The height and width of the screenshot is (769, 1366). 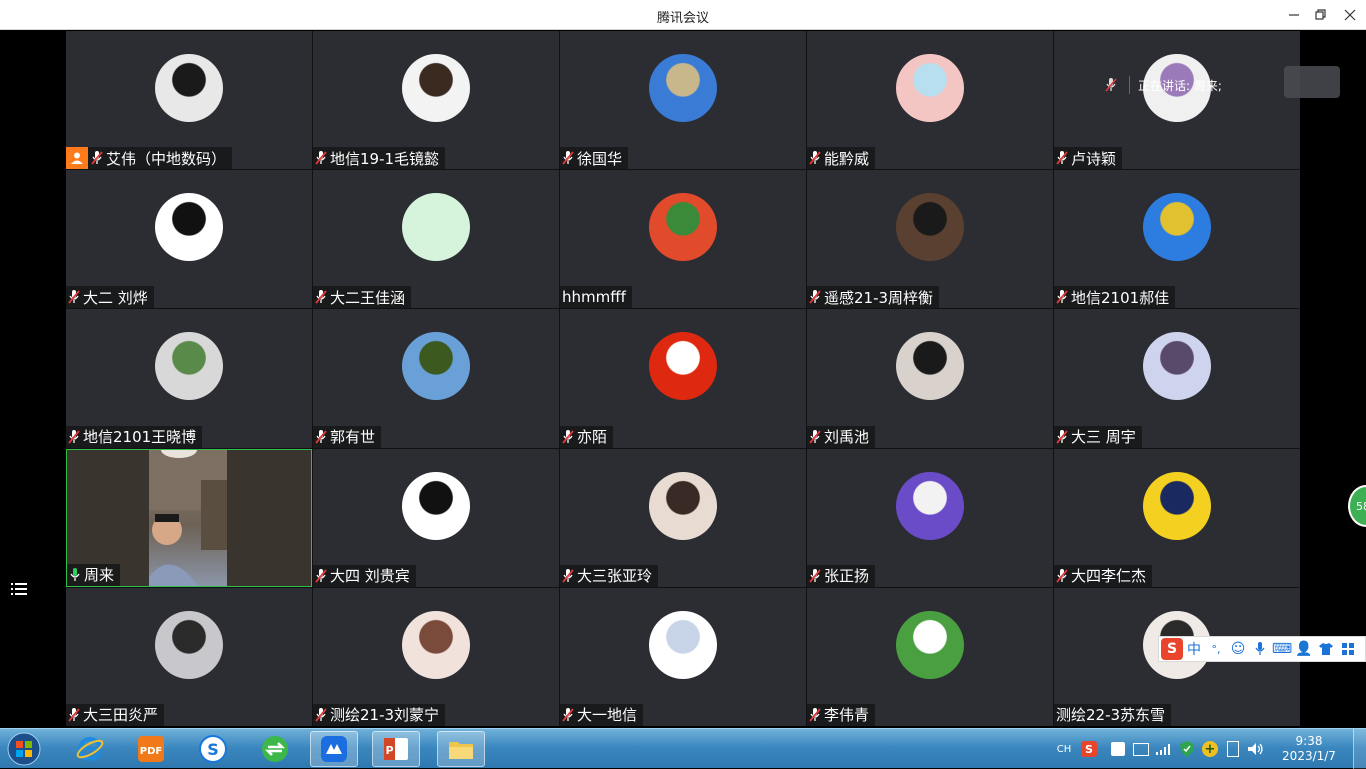 I want to click on taskbar-file-explorer, so click(x=461, y=749).